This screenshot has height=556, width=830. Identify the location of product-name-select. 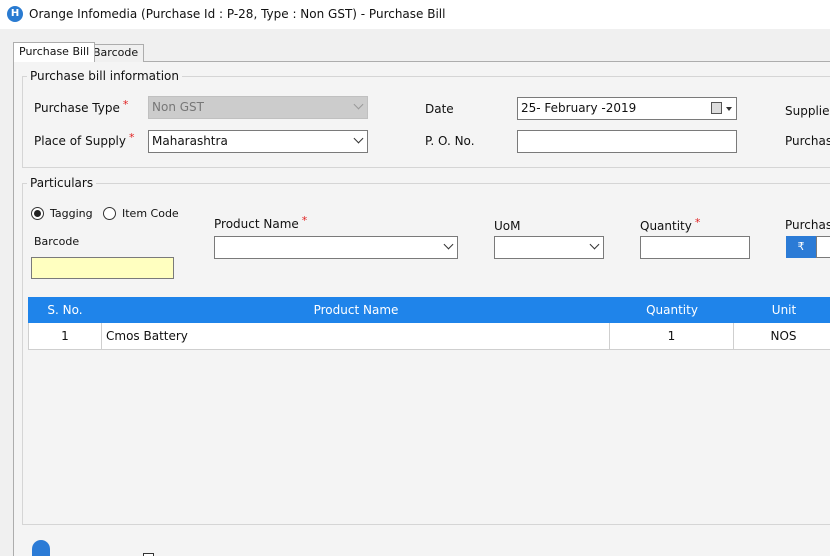
(336, 247).